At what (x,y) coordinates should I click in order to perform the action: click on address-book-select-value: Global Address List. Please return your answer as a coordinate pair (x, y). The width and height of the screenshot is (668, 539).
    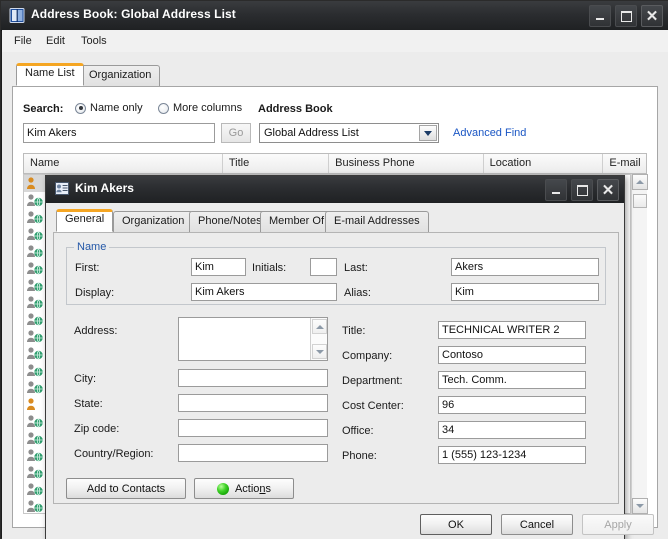
    Looking at the image, I should click on (311, 133).